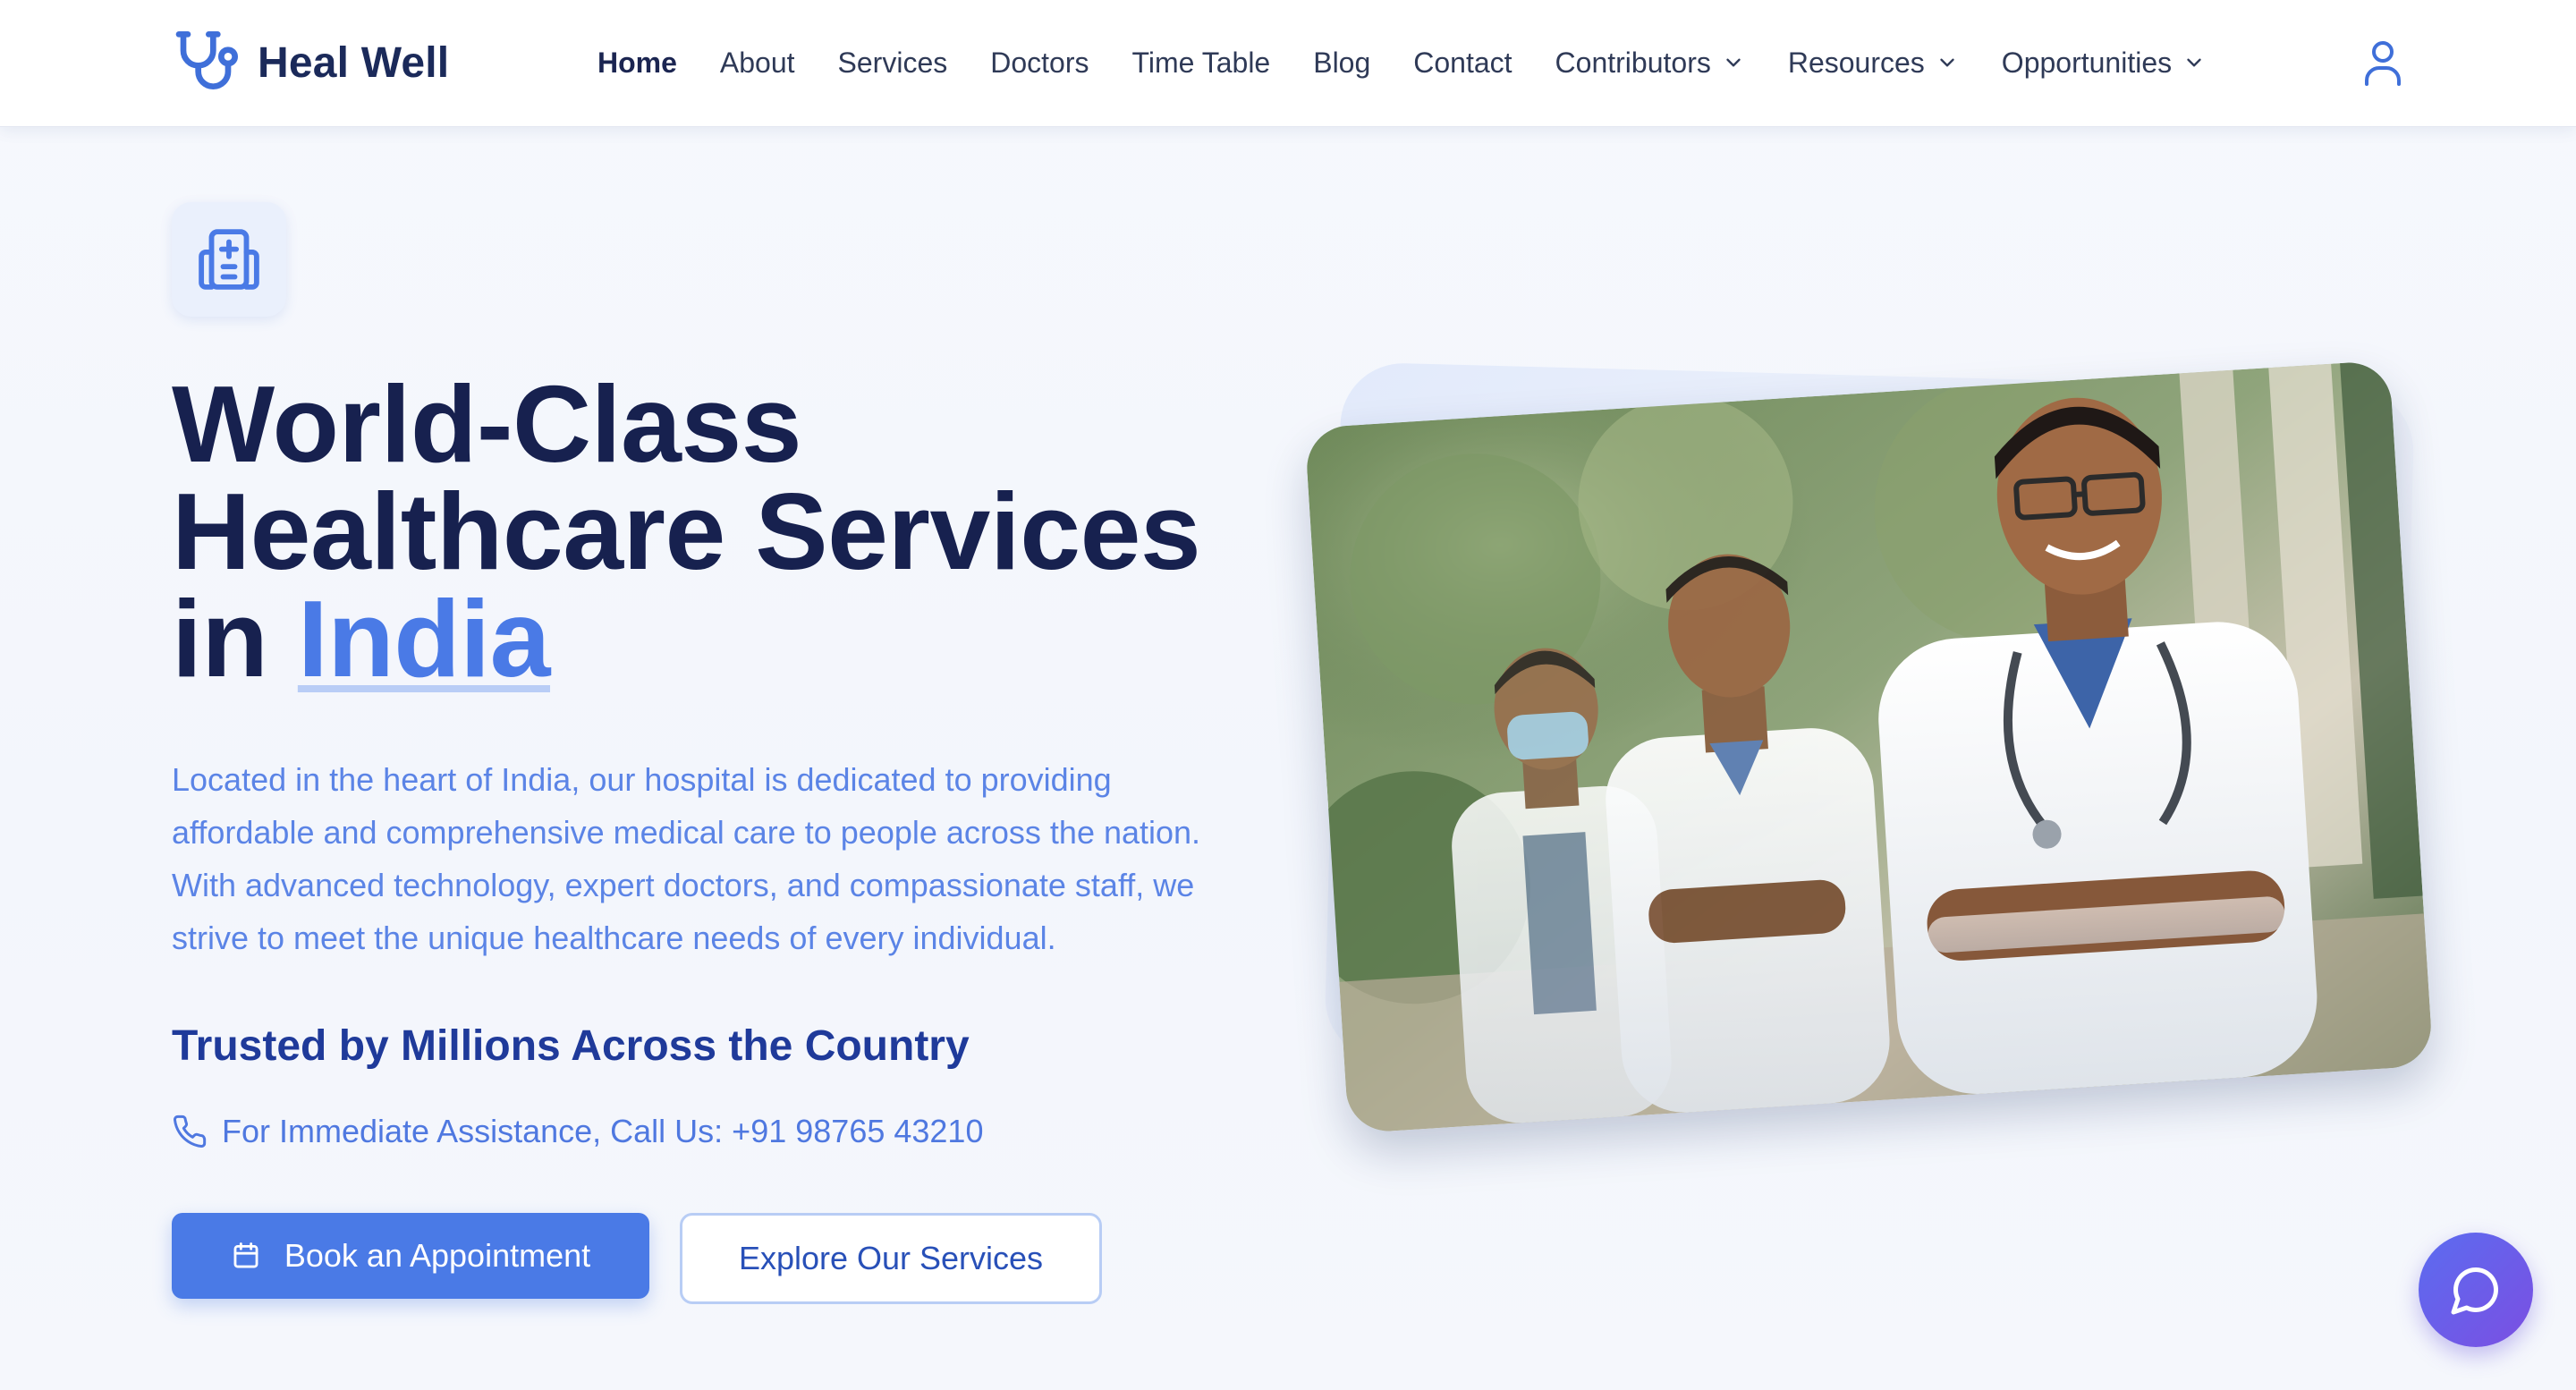 This screenshot has width=2576, height=1390. I want to click on nav-blog: Blog, so click(1341, 63).